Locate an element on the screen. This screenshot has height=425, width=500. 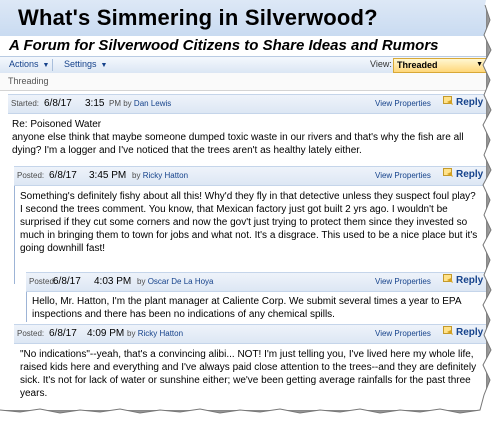
post-subject: Re: Poisoned Water is located at coordinates (57, 124).